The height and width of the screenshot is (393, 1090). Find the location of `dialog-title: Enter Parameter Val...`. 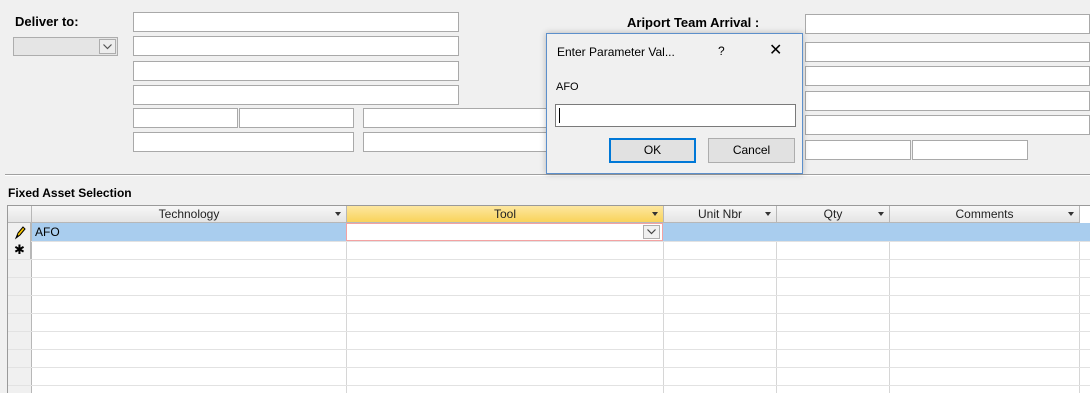

dialog-title: Enter Parameter Val... is located at coordinates (616, 52).